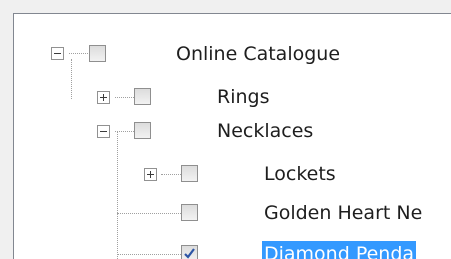  I want to click on tree-node-label: Lockets, so click(300, 174).